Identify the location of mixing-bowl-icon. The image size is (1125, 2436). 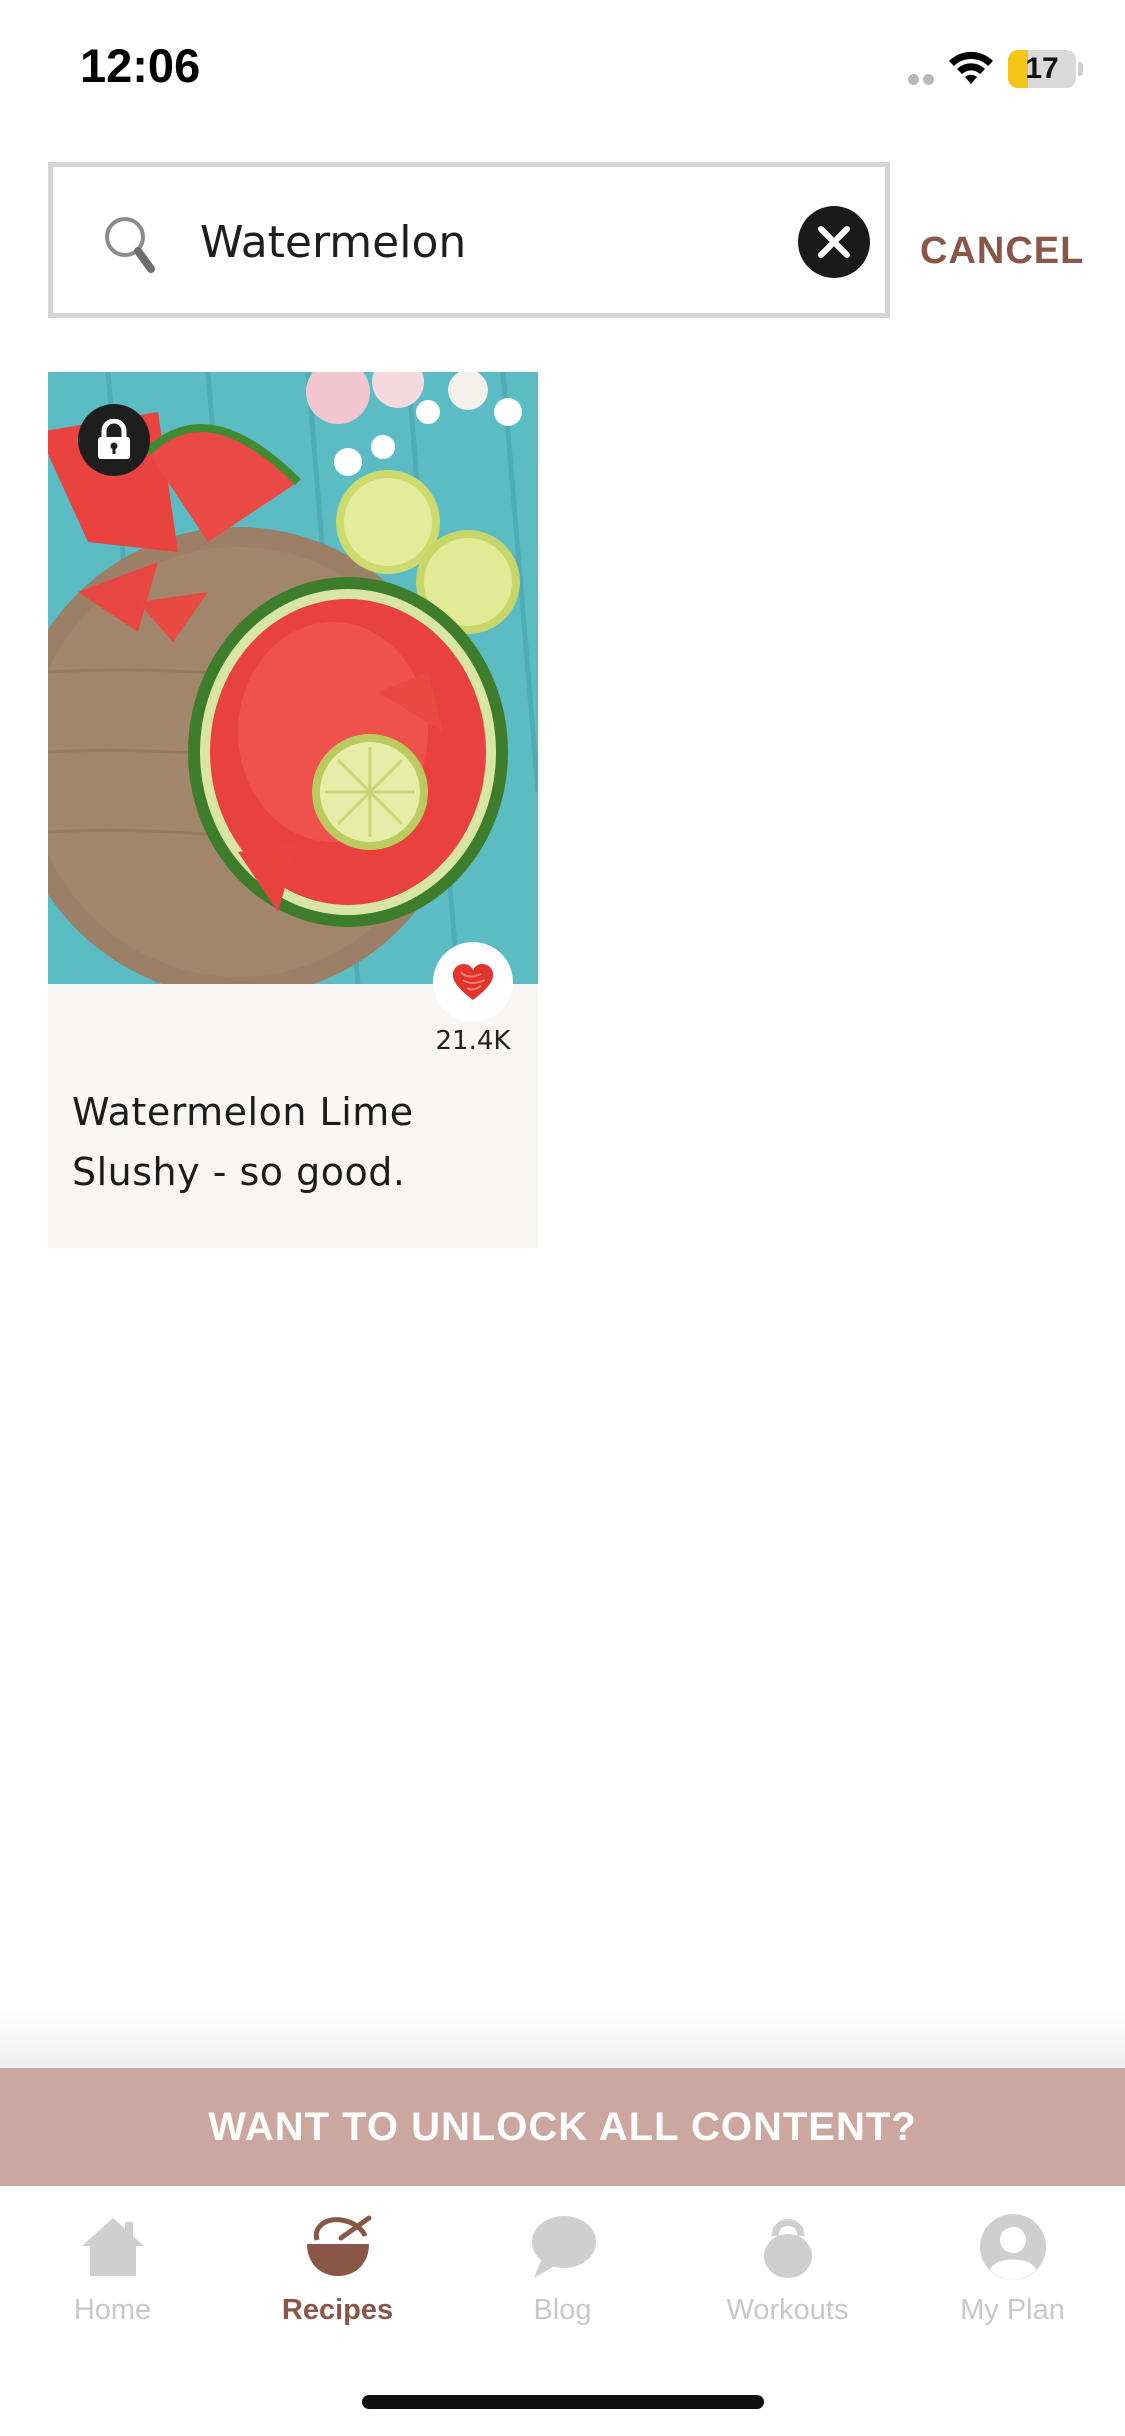
(339, 2245).